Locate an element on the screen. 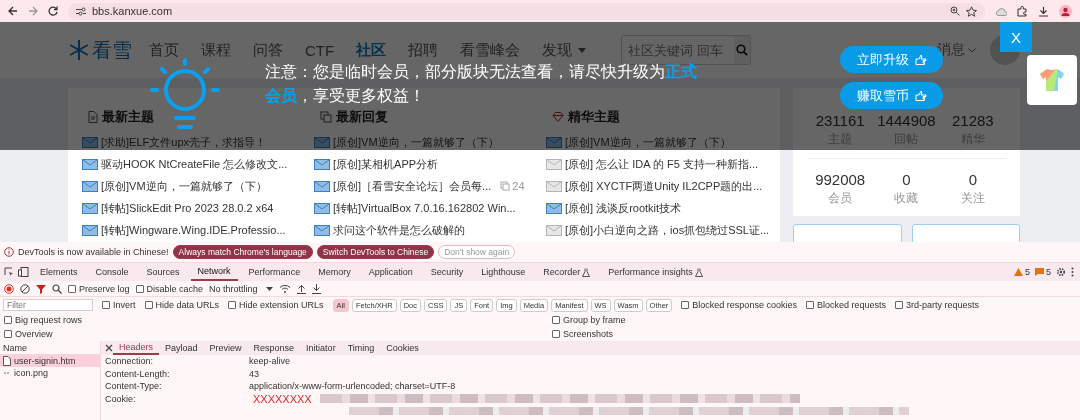 The width and height of the screenshot is (1080, 420). checkbox-label: 3rd-party requests is located at coordinates (942, 305).